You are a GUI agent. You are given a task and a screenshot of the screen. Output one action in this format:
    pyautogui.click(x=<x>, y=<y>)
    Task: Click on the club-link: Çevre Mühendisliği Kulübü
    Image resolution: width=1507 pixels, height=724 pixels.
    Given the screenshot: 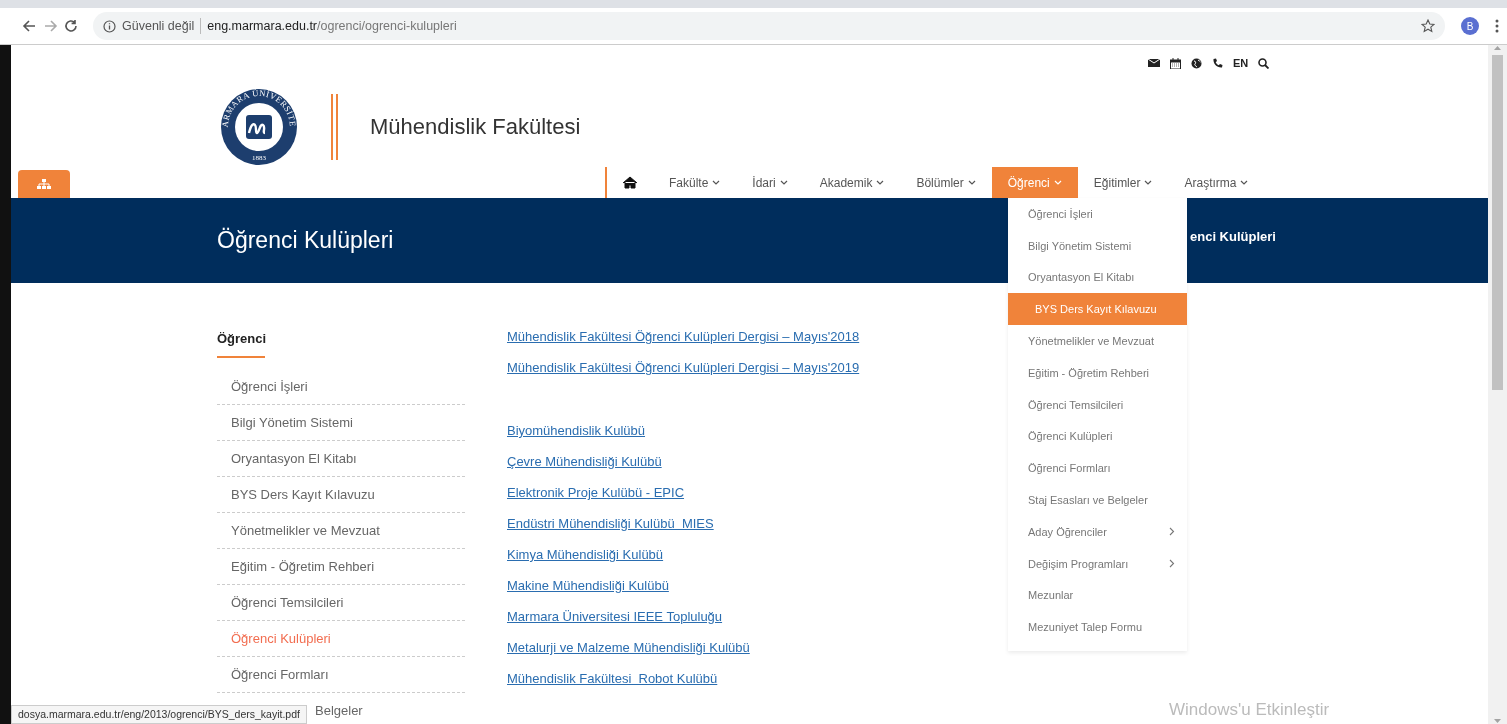 What is the action you would take?
    pyautogui.click(x=584, y=461)
    